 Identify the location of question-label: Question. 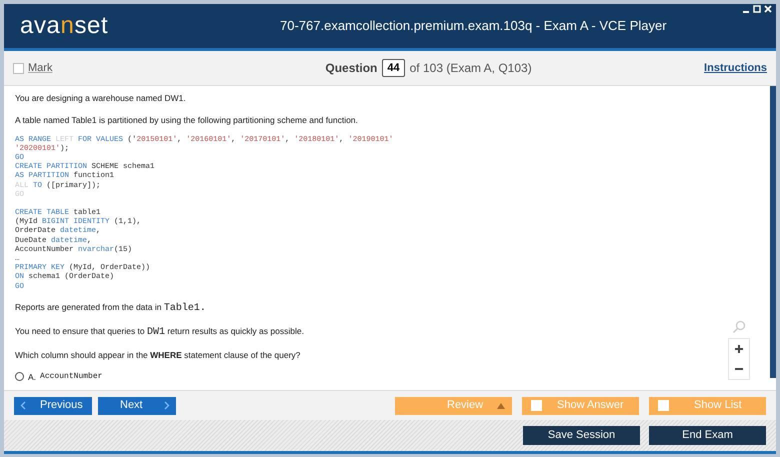
(351, 68).